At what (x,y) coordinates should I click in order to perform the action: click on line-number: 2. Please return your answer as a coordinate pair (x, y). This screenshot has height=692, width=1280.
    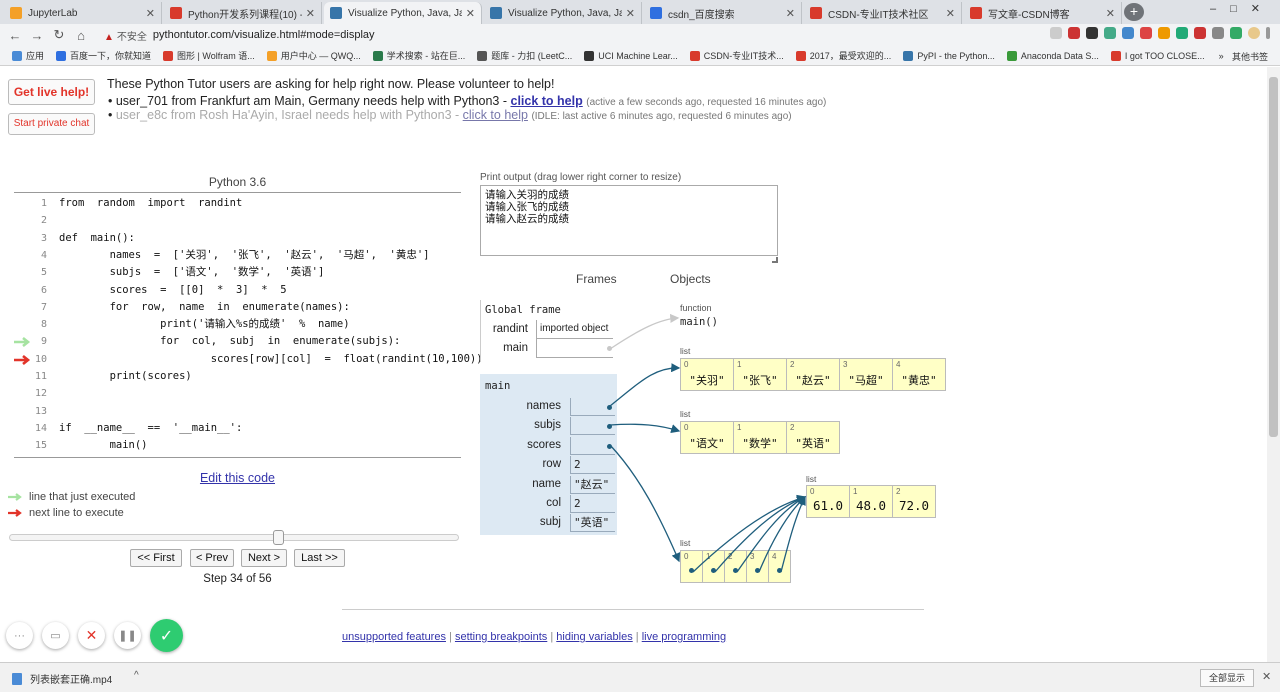
    Looking at the image, I should click on (30, 220).